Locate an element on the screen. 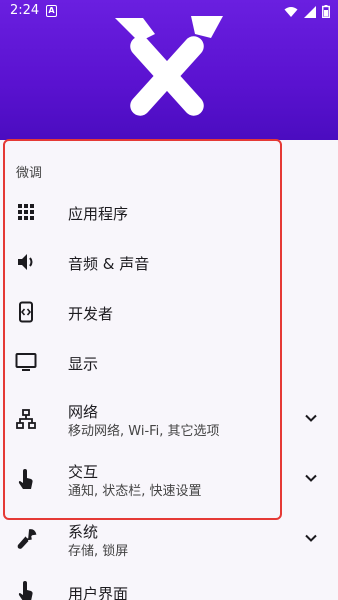 The image size is (338, 600). menu-item-label: 音频 & 声音 is located at coordinates (109, 264).